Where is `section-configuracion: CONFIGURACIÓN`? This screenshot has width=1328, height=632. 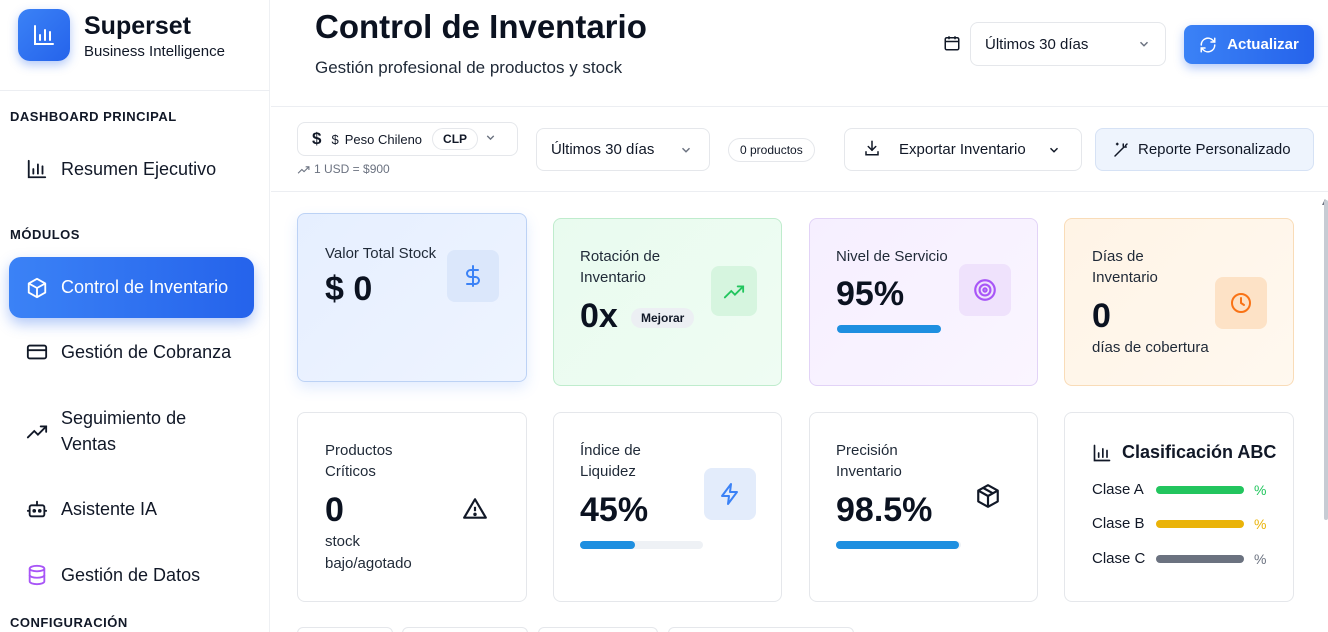 section-configuracion: CONFIGURACIÓN is located at coordinates (69, 622).